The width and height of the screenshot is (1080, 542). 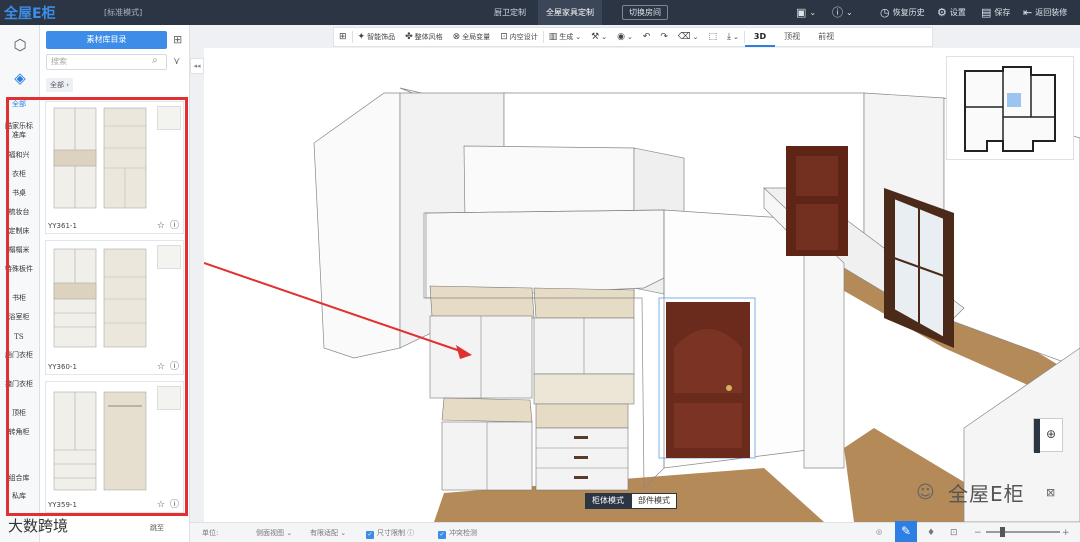 What do you see at coordinates (1002, 532) in the screenshot?
I see `zoom-slider-handle` at bounding box center [1002, 532].